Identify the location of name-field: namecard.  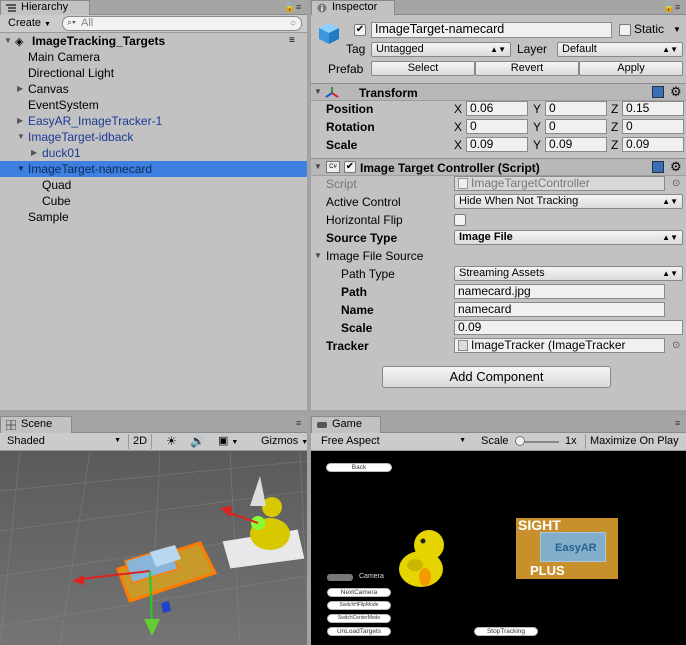
(559, 309).